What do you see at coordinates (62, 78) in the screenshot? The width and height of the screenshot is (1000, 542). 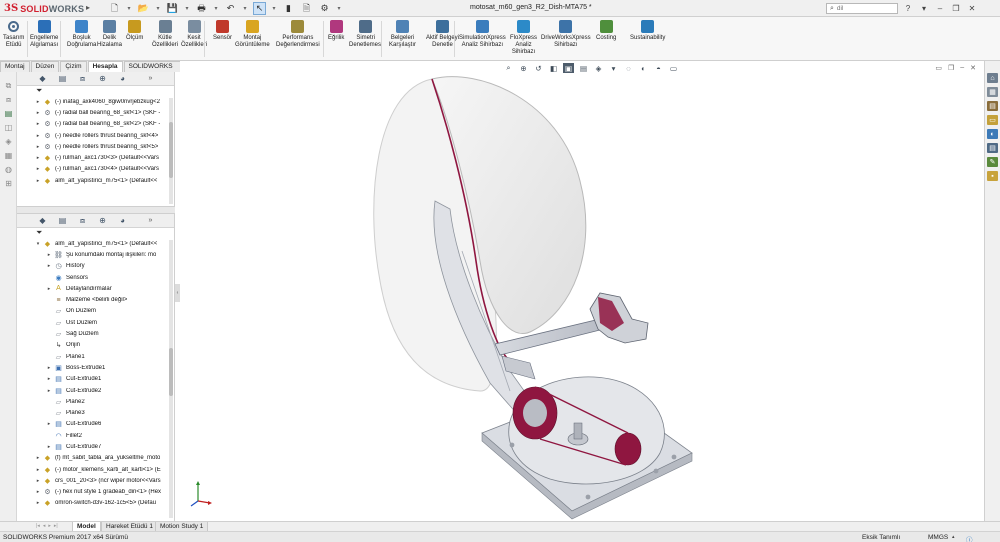 I see `property-manager-tab-icon: ▤` at bounding box center [62, 78].